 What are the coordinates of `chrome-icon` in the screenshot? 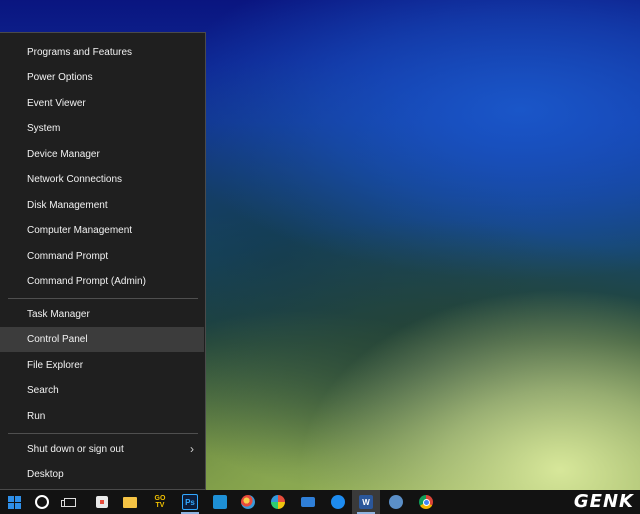 It's located at (426, 502).